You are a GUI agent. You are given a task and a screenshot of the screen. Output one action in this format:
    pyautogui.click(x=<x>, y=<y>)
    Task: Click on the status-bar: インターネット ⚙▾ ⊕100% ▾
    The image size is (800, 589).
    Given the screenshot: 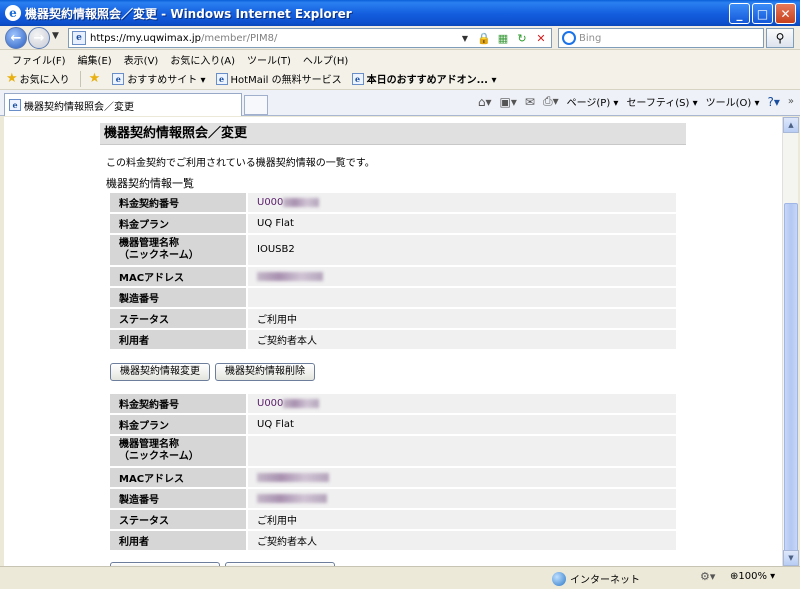 What is the action you would take?
    pyautogui.click(x=400, y=577)
    